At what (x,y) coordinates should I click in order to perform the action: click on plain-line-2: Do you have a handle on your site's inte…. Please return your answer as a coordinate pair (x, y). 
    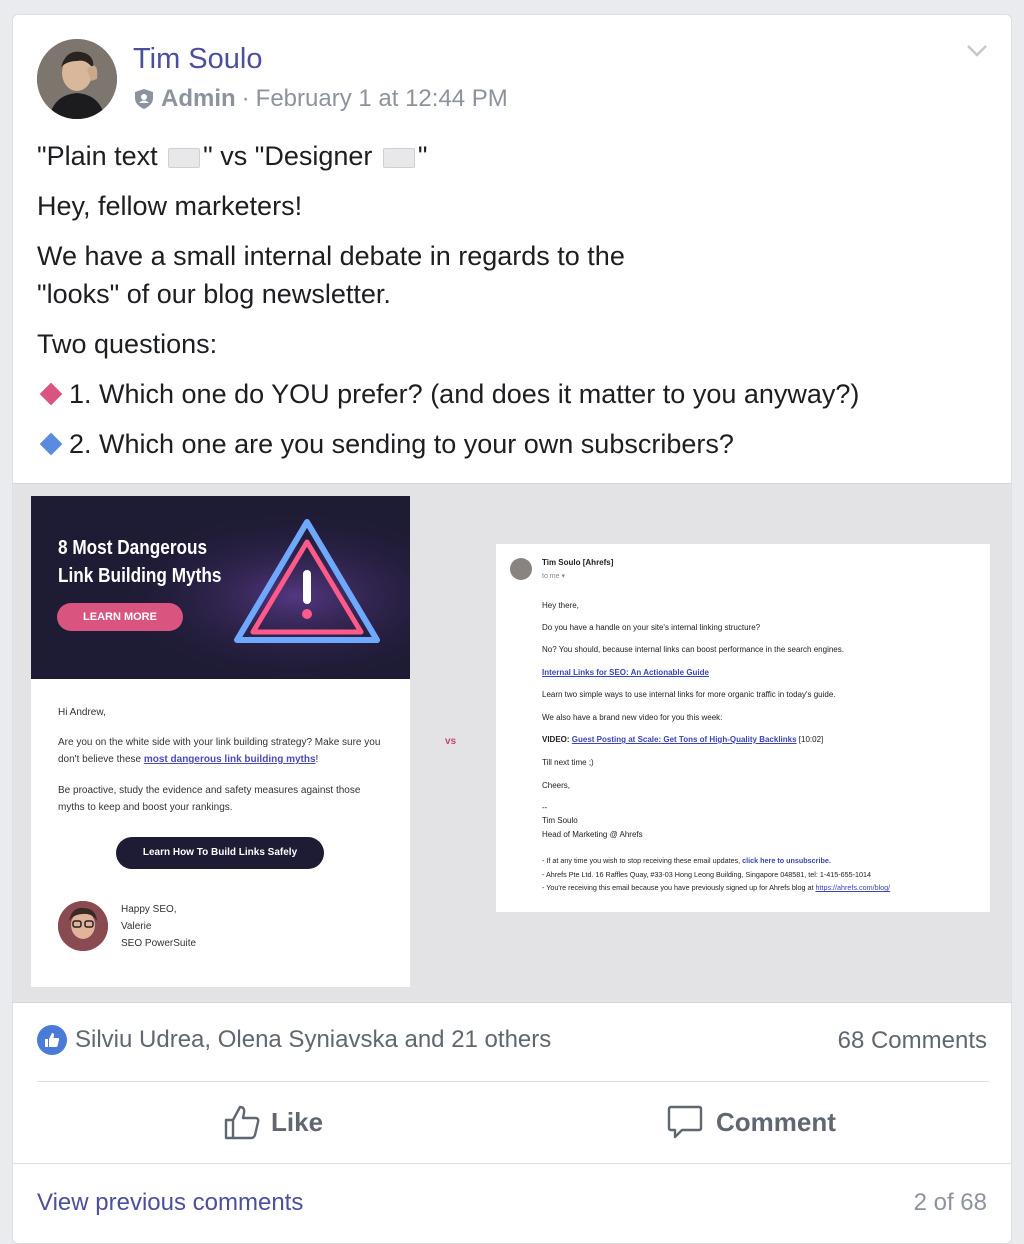
    Looking at the image, I should click on (651, 627).